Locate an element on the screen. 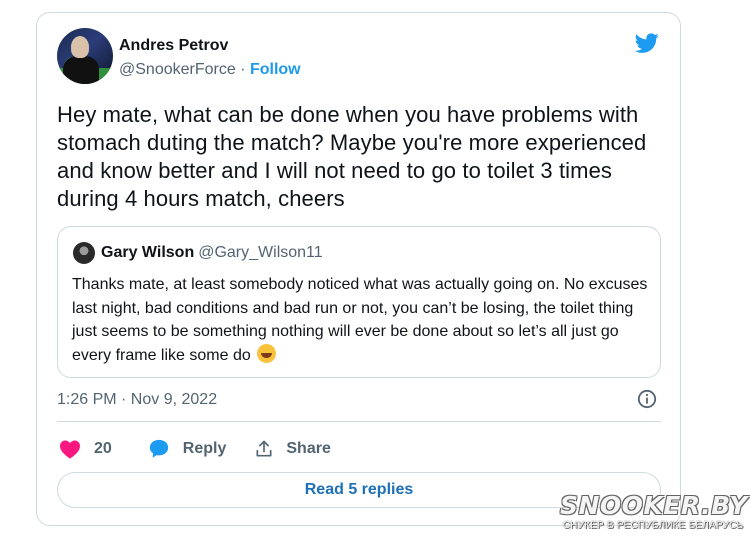  reply-button: Reply is located at coordinates (201, 449).